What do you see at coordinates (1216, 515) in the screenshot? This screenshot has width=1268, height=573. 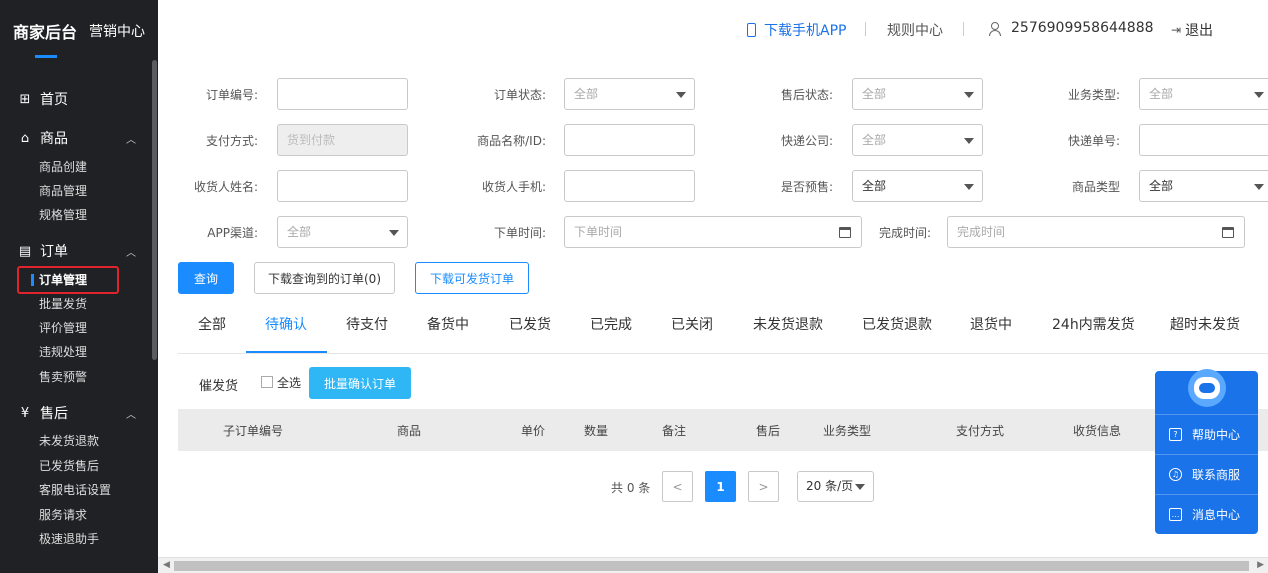 I see `message-center-label: 消息中心` at bounding box center [1216, 515].